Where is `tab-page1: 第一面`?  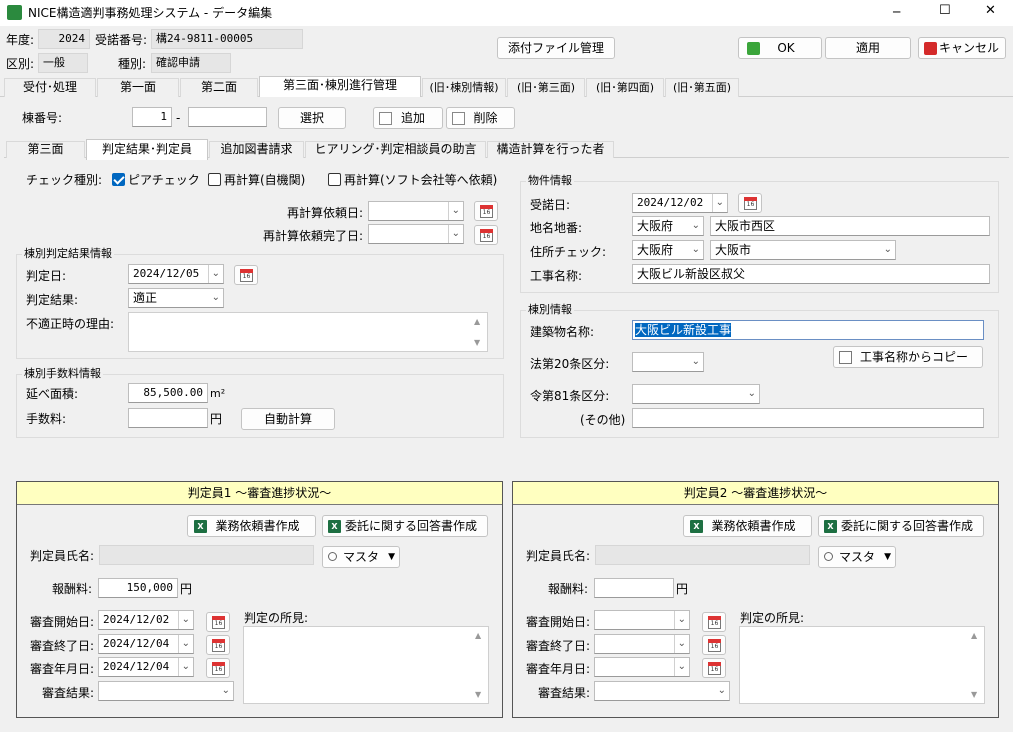
tab-page1: 第一面 is located at coordinates (138, 87).